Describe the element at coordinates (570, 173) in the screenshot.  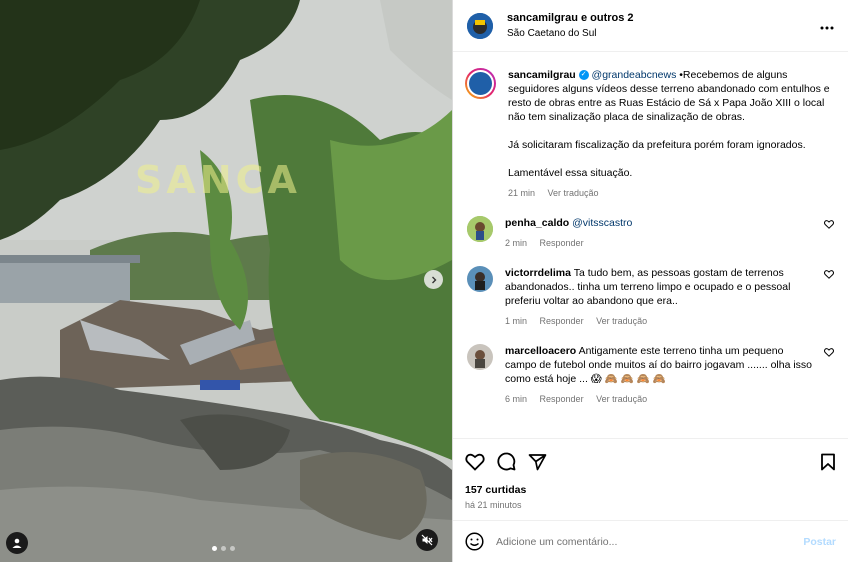
I see `caption-text-3: Lamentável essa situação.` at that location.